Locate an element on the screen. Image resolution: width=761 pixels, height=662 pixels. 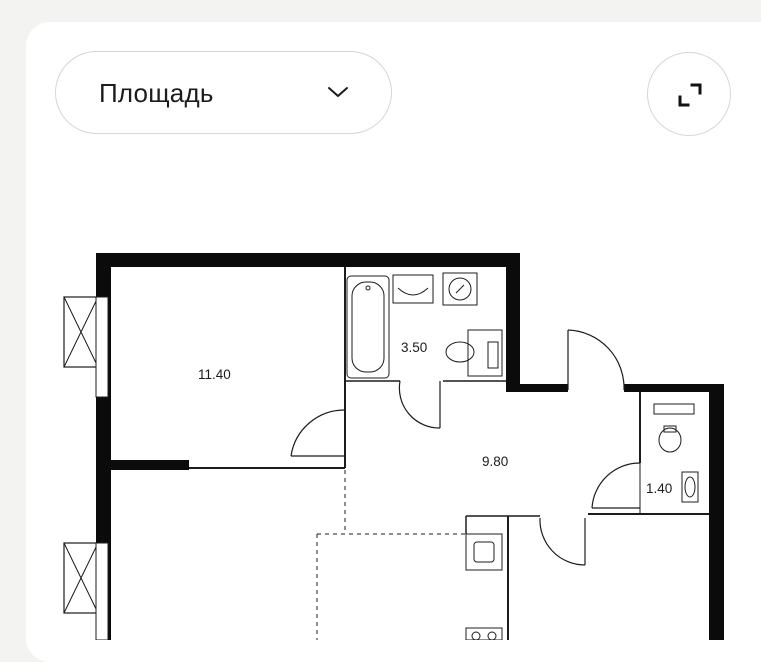
area-label-toilet: 1.40 is located at coordinates (659, 488).